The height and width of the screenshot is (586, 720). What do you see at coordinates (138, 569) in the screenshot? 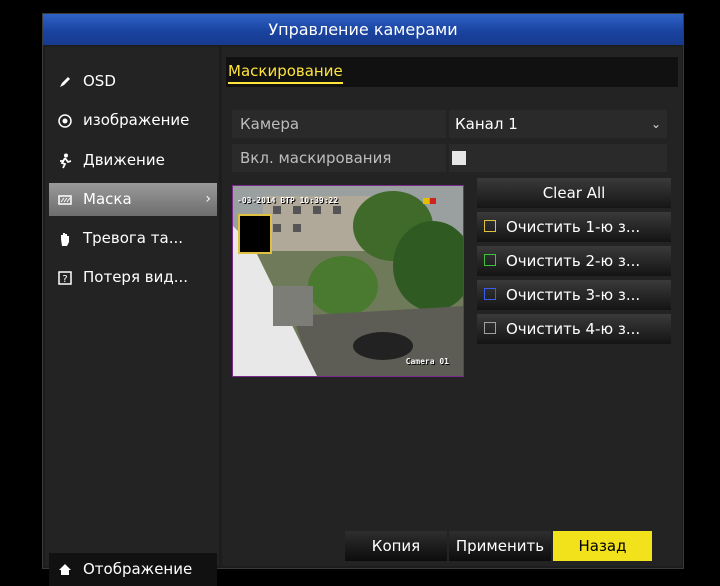
I see `display-label: Отображение` at bounding box center [138, 569].